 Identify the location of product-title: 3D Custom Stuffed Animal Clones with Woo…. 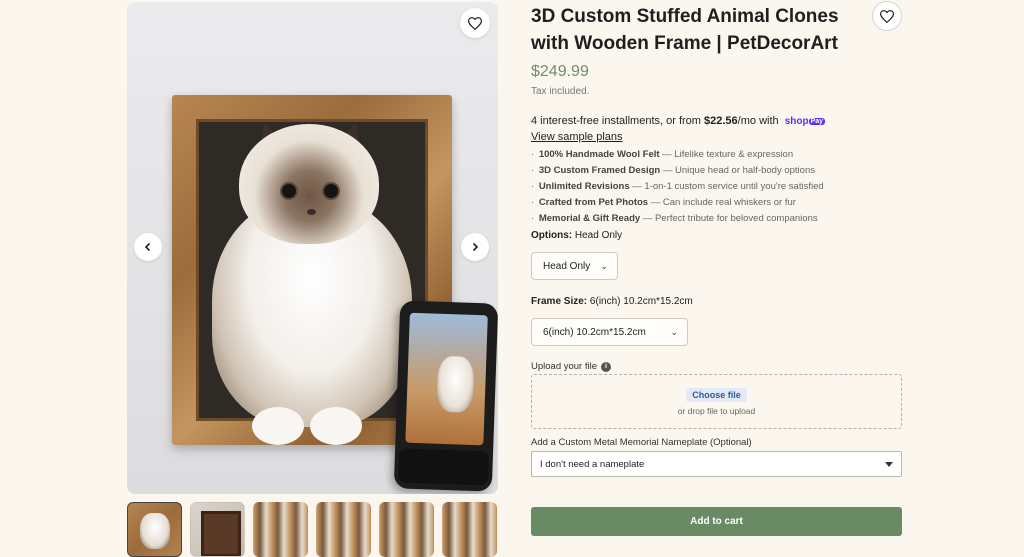
(685, 30).